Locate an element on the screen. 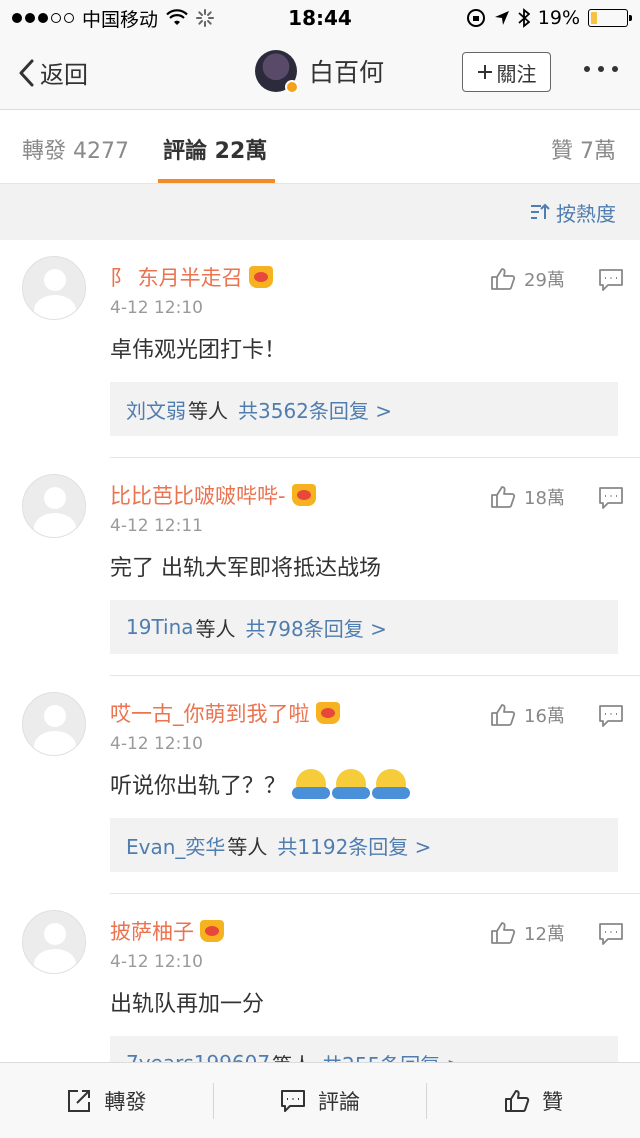  reply-total: 共1192条回复 > is located at coordinates (354, 846).